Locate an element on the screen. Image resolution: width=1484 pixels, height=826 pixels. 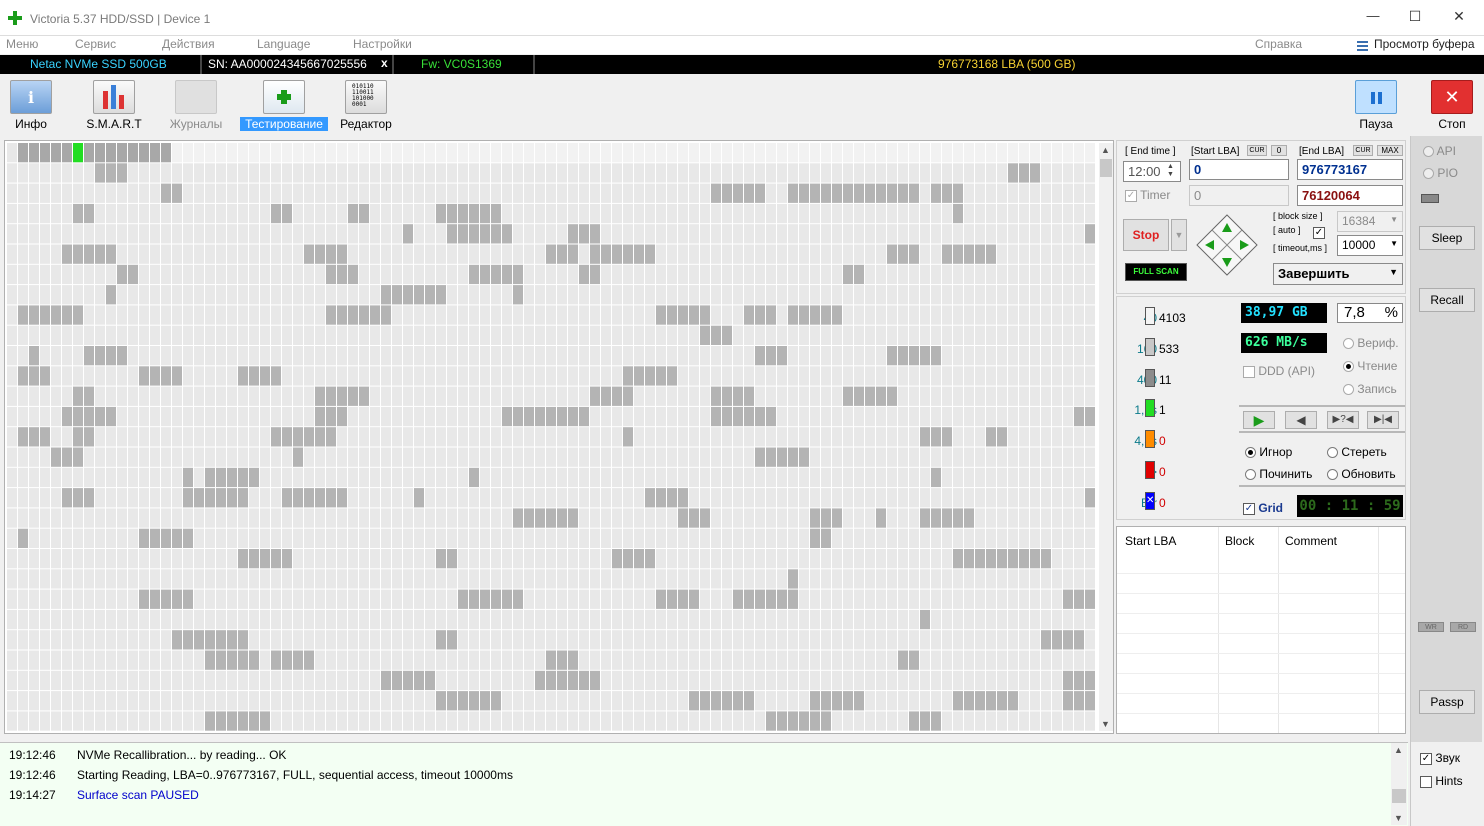
recall-button: Recall is located at coordinates (1447, 300).